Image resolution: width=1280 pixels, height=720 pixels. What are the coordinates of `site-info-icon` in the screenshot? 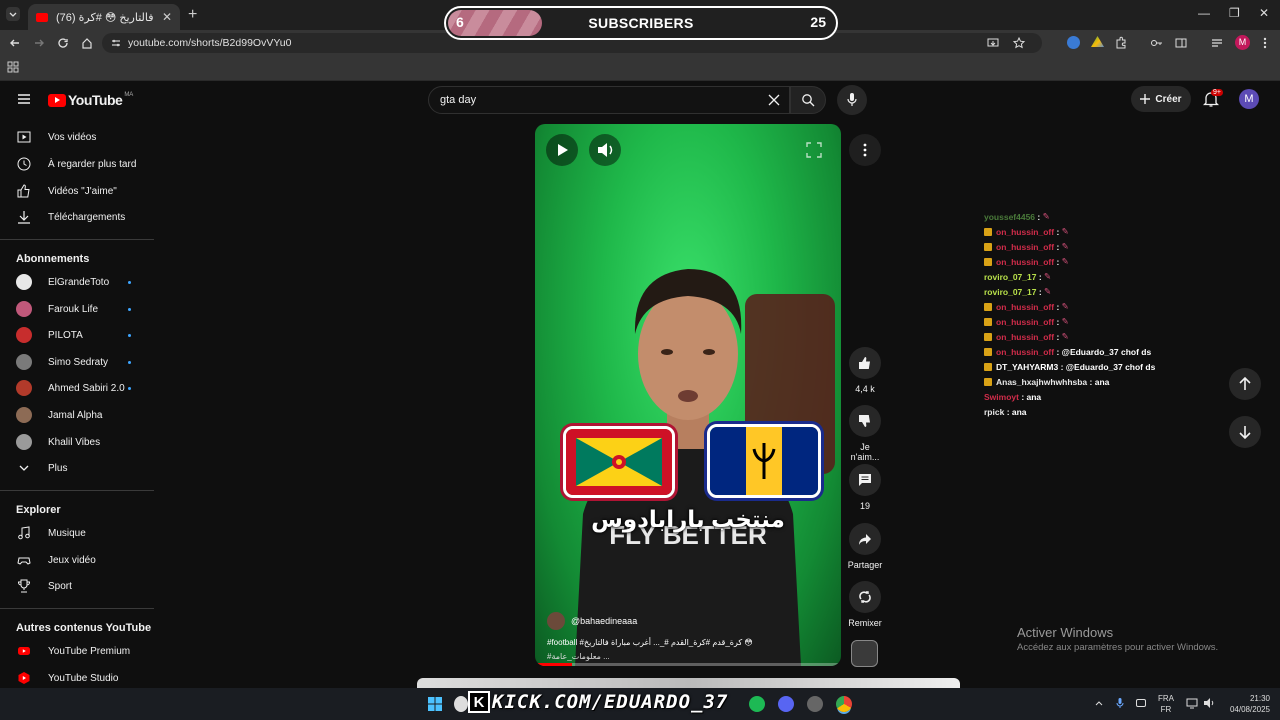 It's located at (116, 43).